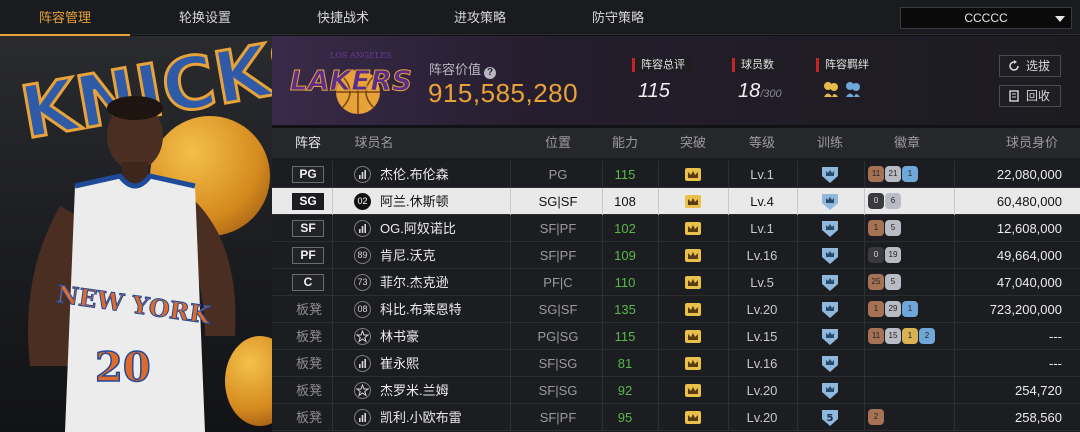  What do you see at coordinates (893, 336) in the screenshot?
I see `badge-count-silver: 15` at bounding box center [893, 336].